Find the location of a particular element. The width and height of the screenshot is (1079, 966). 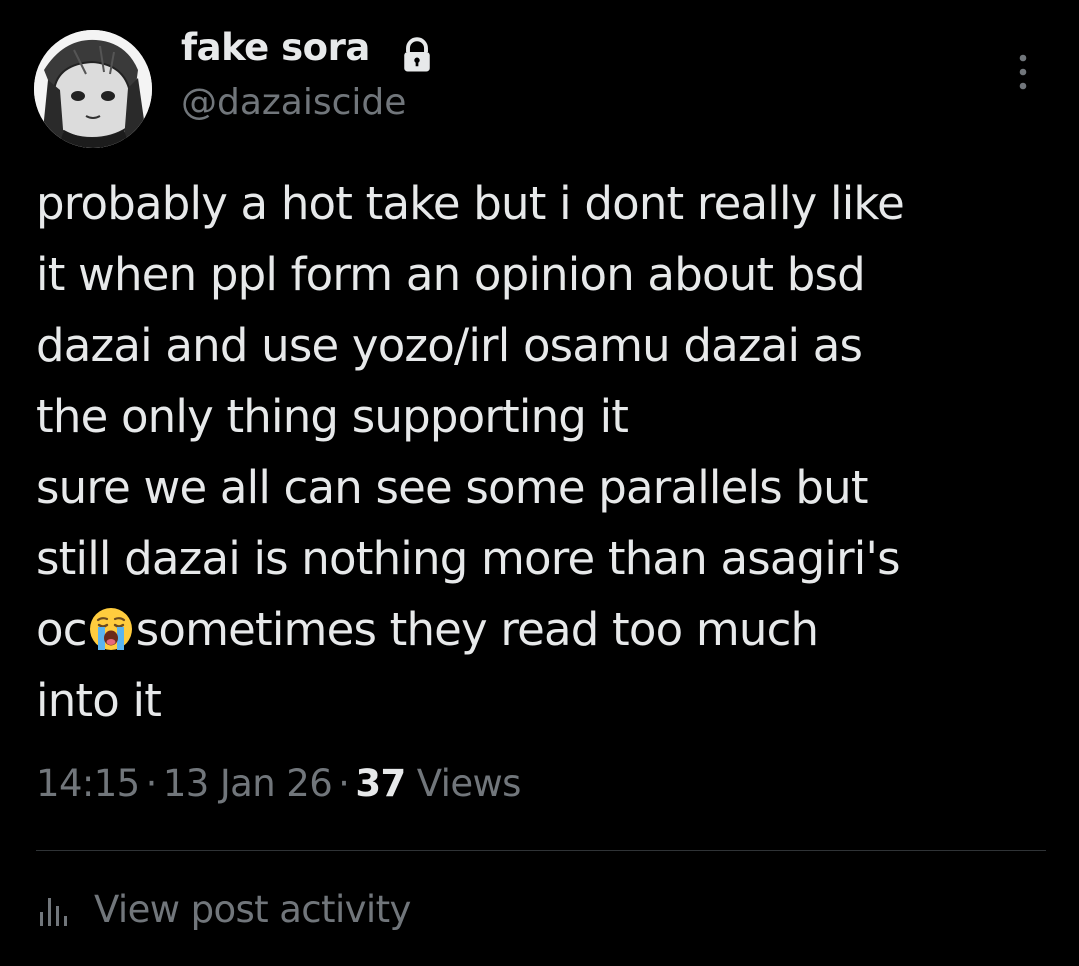

post-text-line: sure we all can see some parallels but is located at coordinates (452, 487).